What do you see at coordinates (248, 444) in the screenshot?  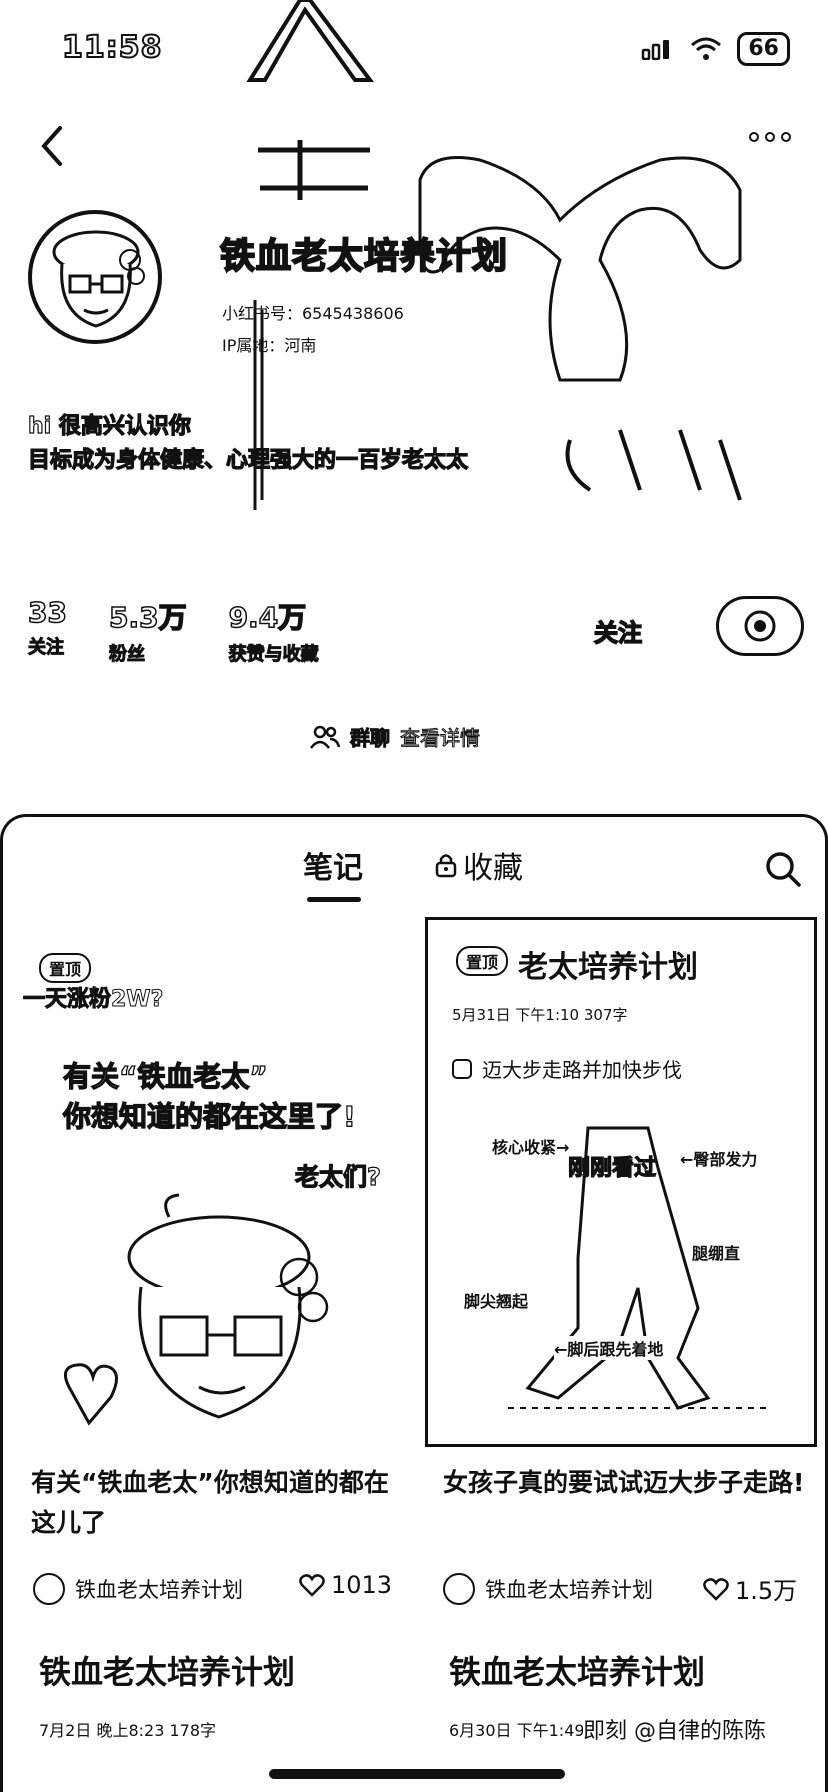 I see `profile-bio: hi 很高兴认识你 目标成为身体健康、心理强大的一百岁老太太` at bounding box center [248, 444].